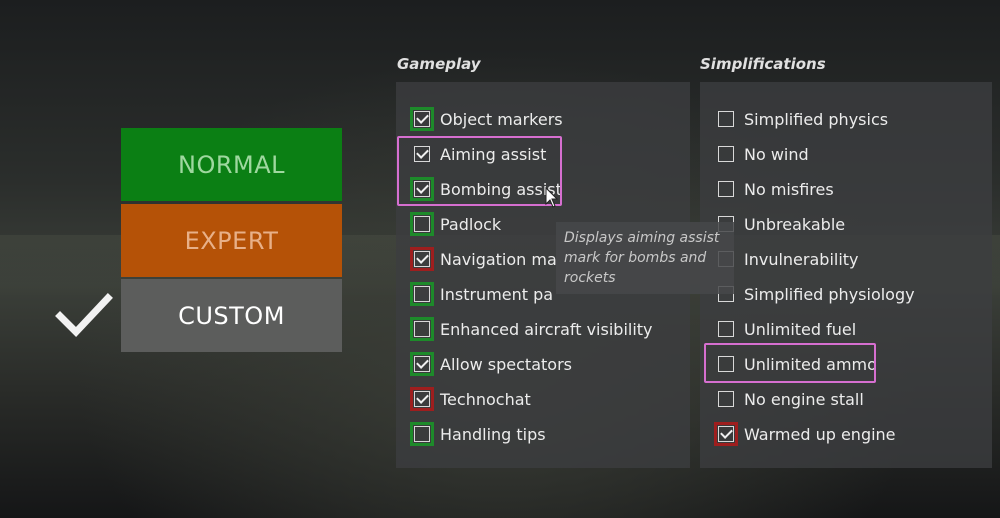 The image size is (1000, 518). I want to click on option-label: Enhanced aircraft visibility, so click(546, 329).